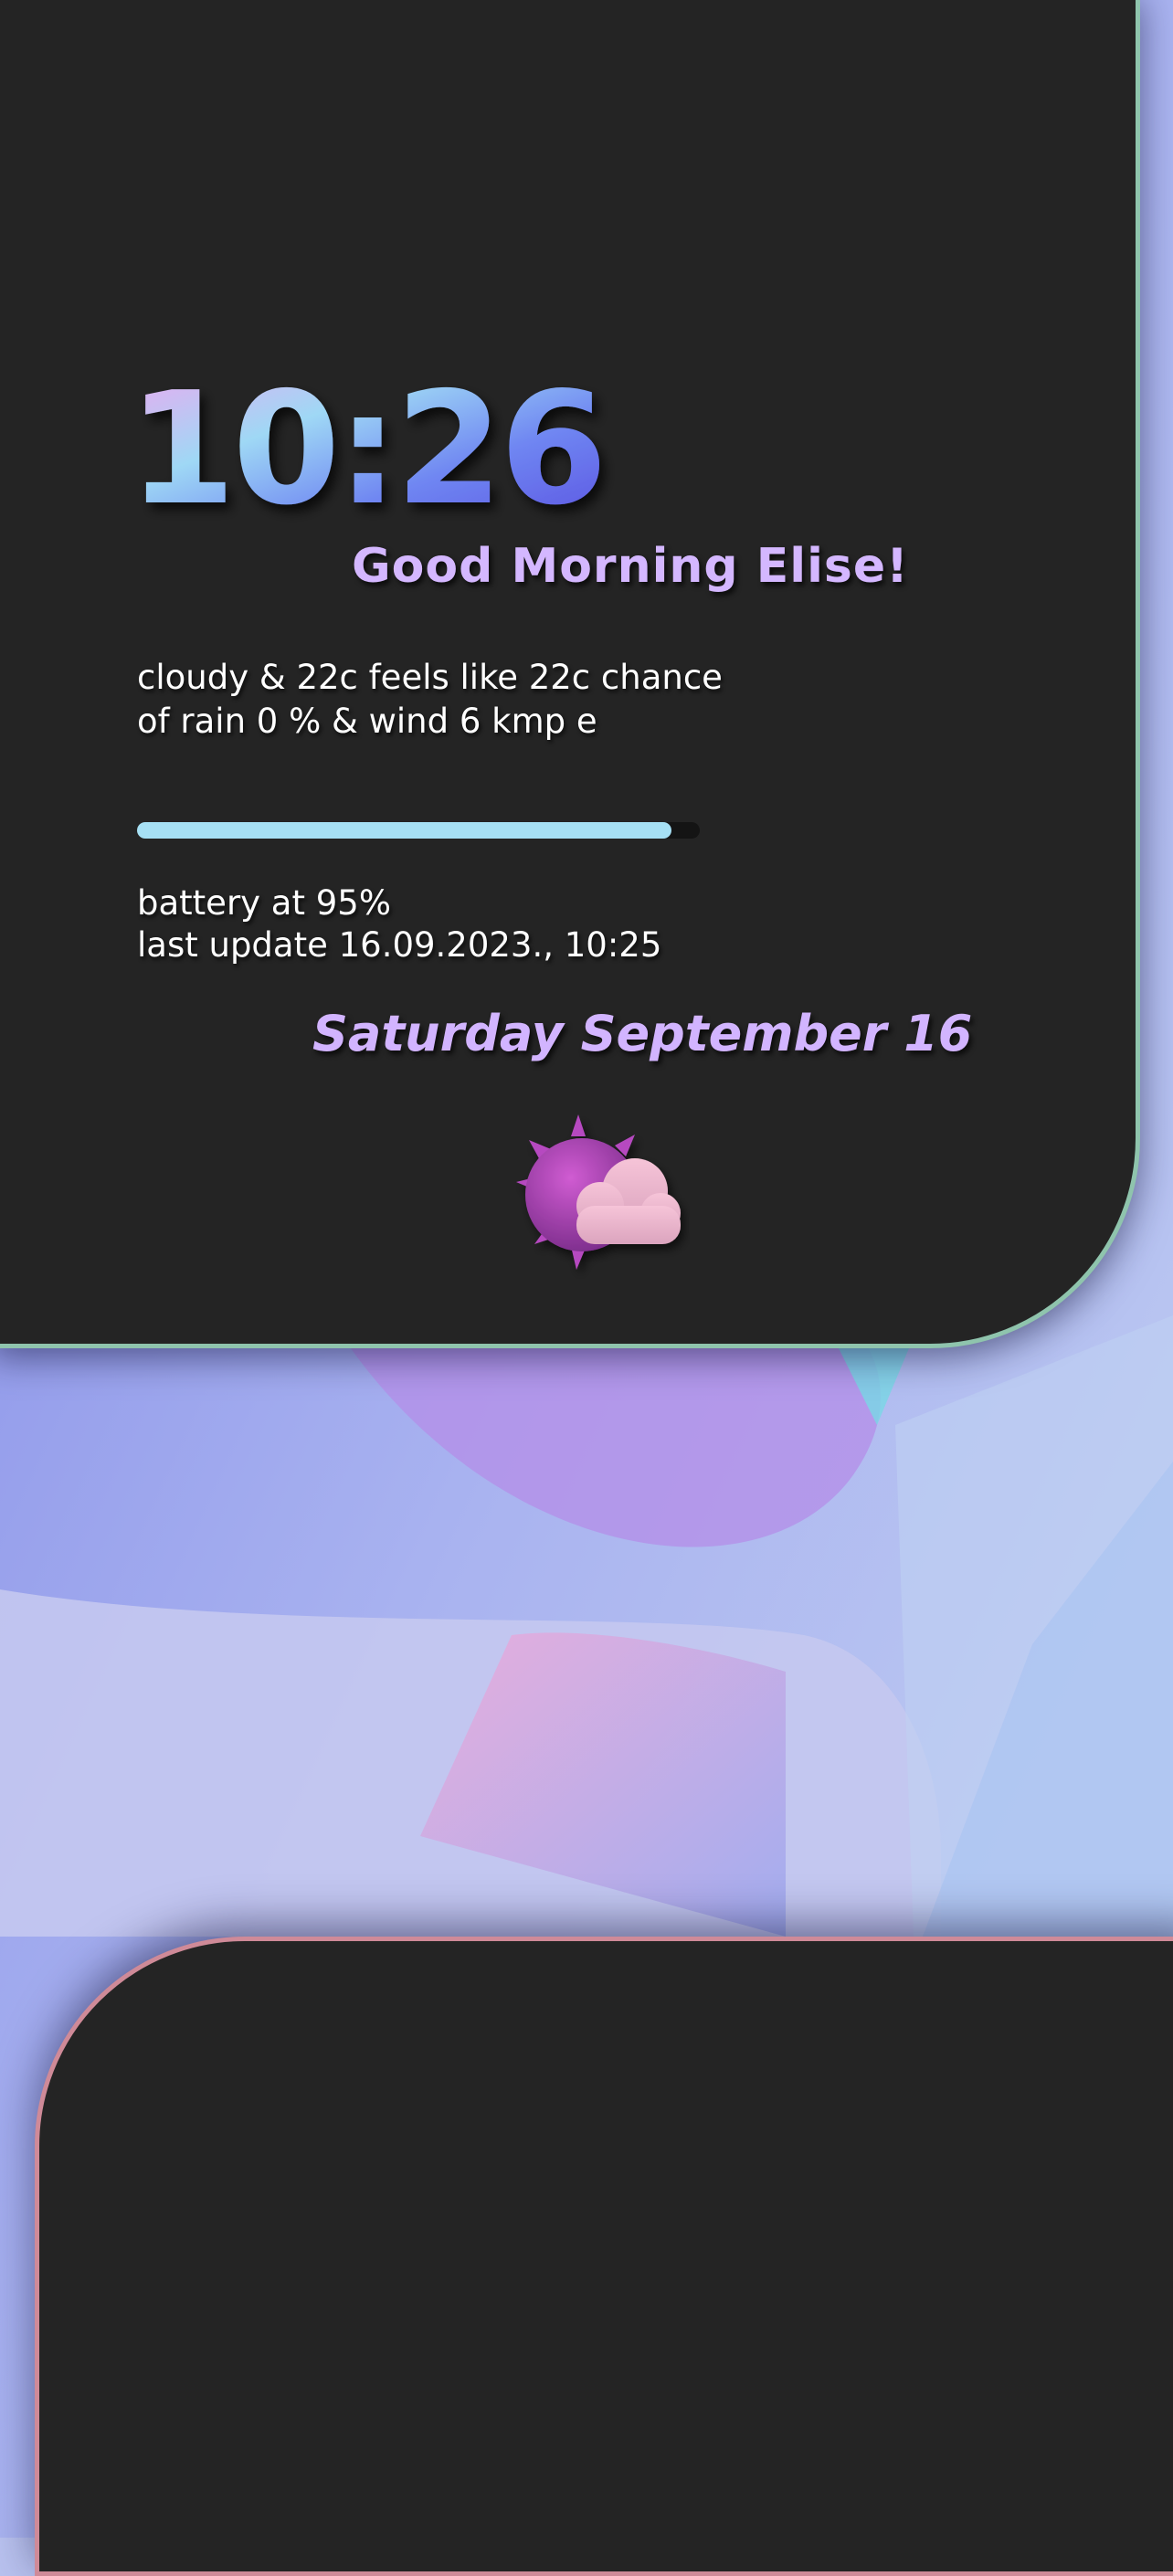  What do you see at coordinates (430, 678) in the screenshot?
I see `weather-summary-line-1: cloudy & 22c feels like 22c chance` at bounding box center [430, 678].